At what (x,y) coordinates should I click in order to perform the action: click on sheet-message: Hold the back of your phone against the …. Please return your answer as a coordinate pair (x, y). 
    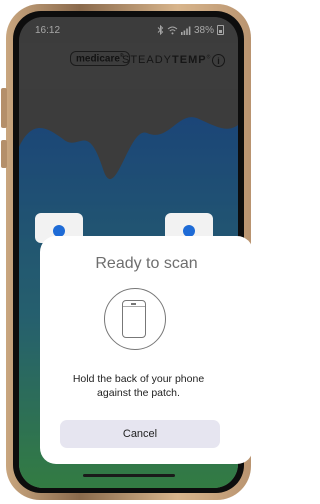
    Looking at the image, I should click on (138, 386).